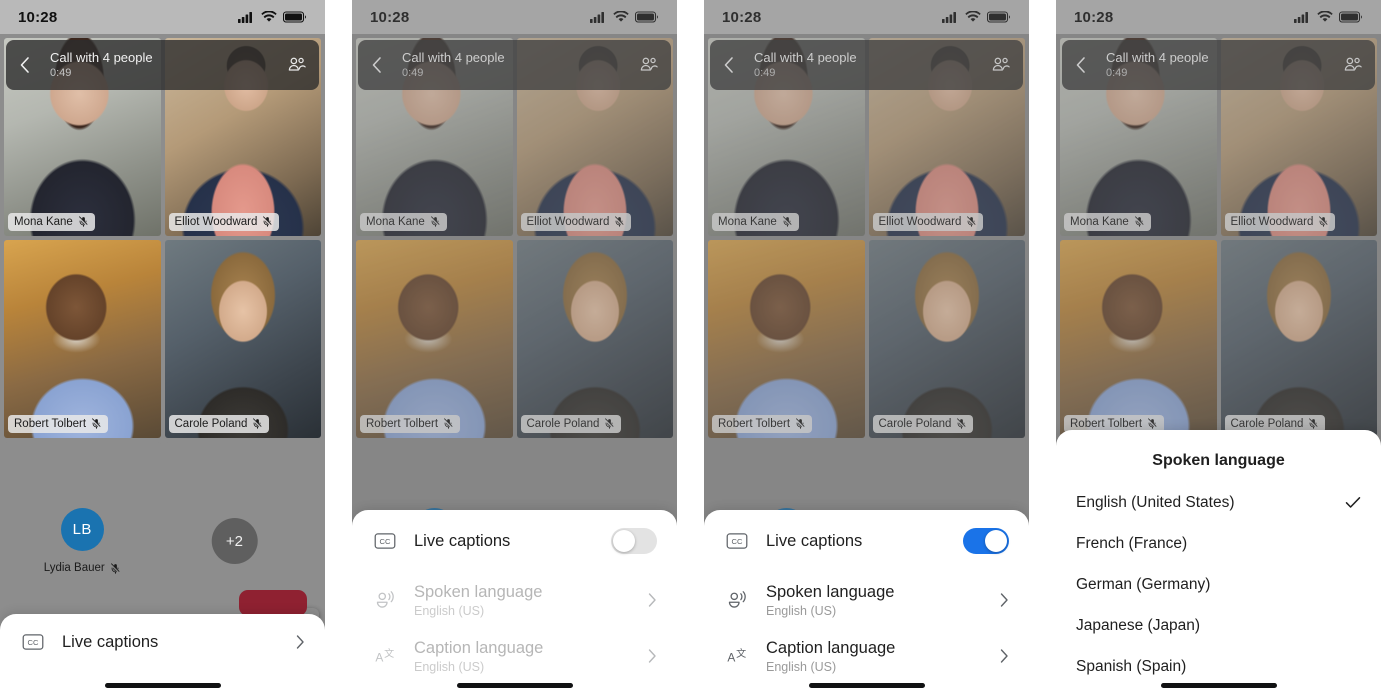 The height and width of the screenshot is (698, 1384). What do you see at coordinates (1132, 543) in the screenshot?
I see `language-label: French (France)` at bounding box center [1132, 543].